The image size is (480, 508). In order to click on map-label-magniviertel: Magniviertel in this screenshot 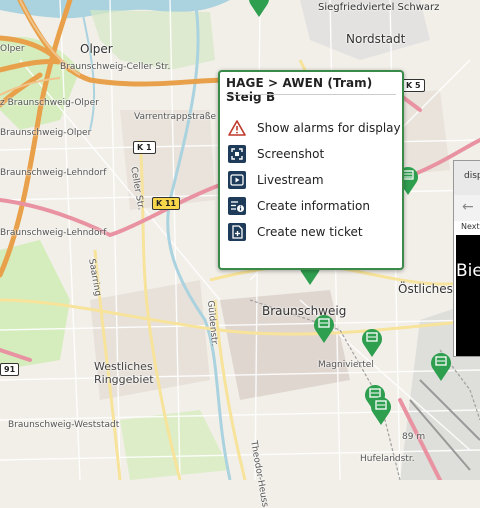, I will do `click(346, 365)`.